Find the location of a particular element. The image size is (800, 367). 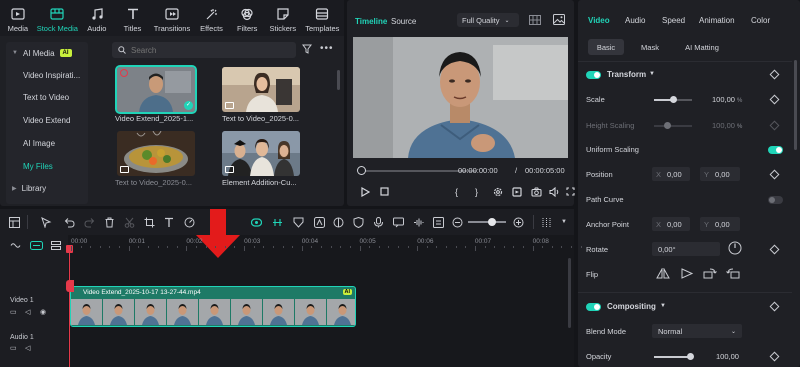

tab-source: Source is located at coordinates (403, 21).